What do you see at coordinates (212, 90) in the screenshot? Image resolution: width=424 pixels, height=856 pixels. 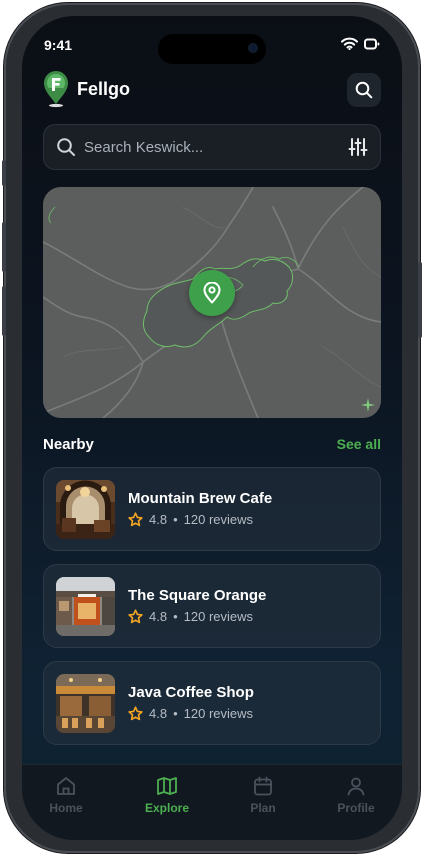 I see `app-header: Fellgo` at bounding box center [212, 90].